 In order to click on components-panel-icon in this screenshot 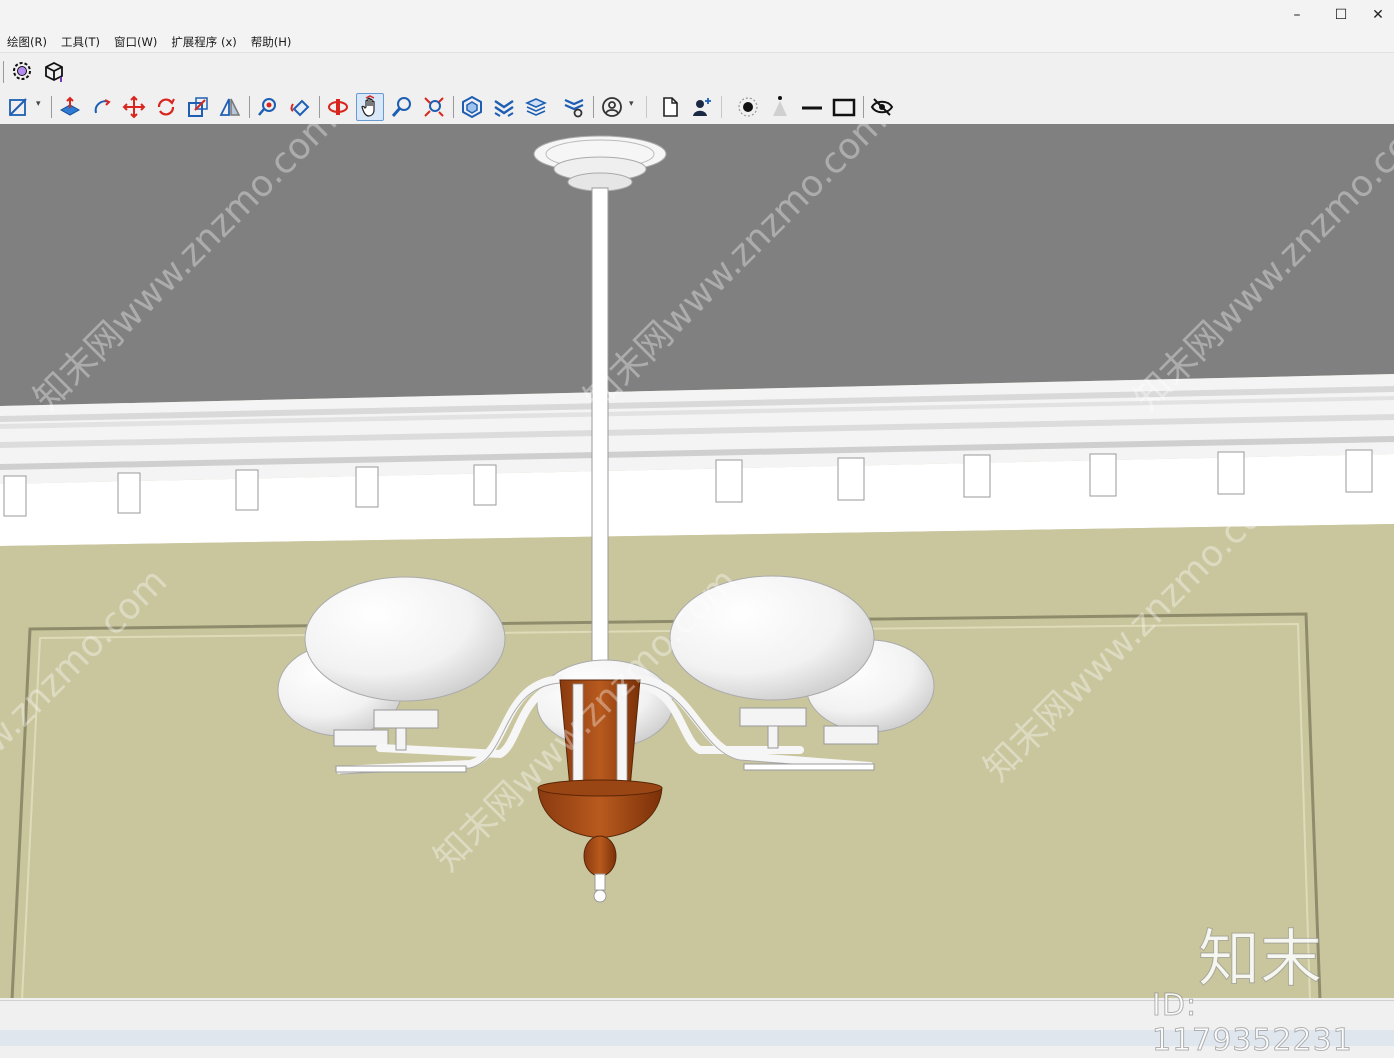, I will do `click(472, 107)`.